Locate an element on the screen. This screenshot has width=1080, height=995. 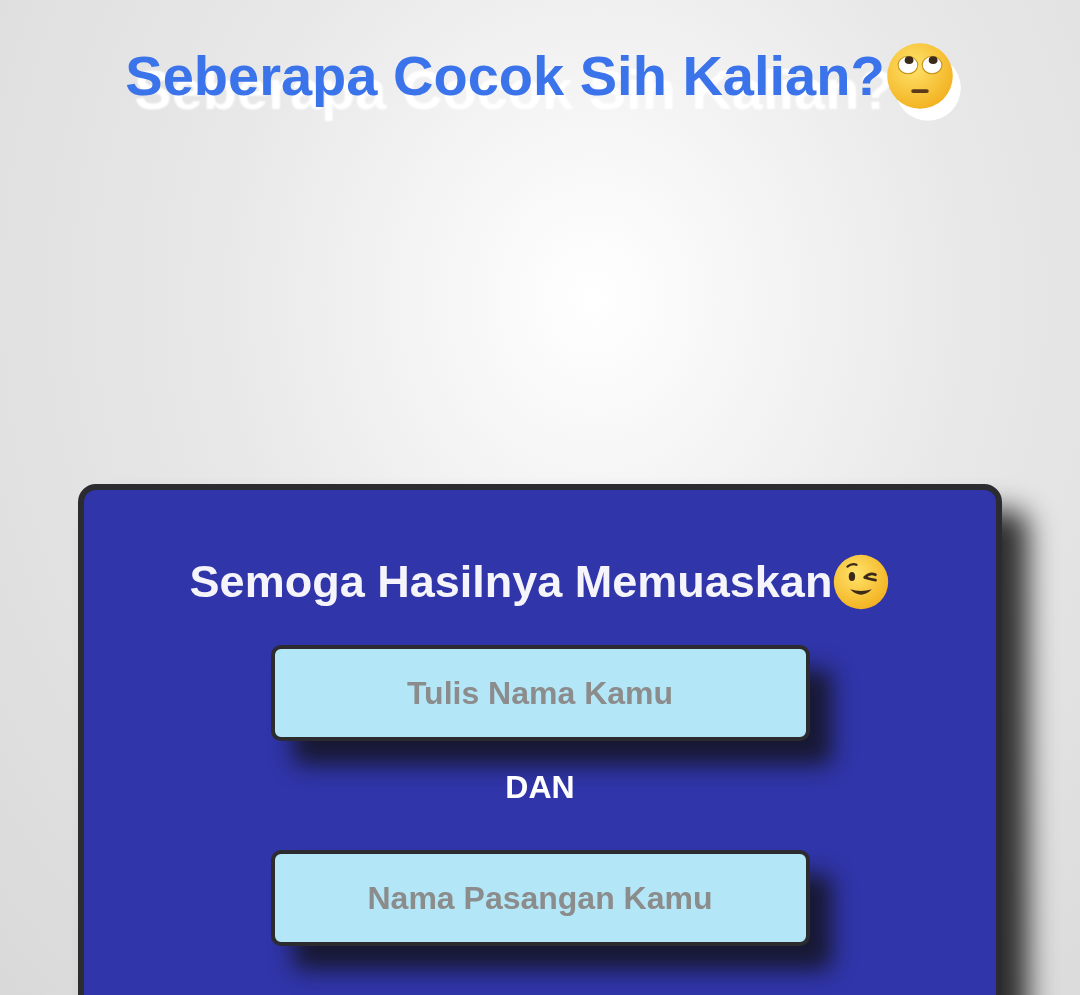
name-input-field: Tulis Nama Kamu is located at coordinates (540, 693).